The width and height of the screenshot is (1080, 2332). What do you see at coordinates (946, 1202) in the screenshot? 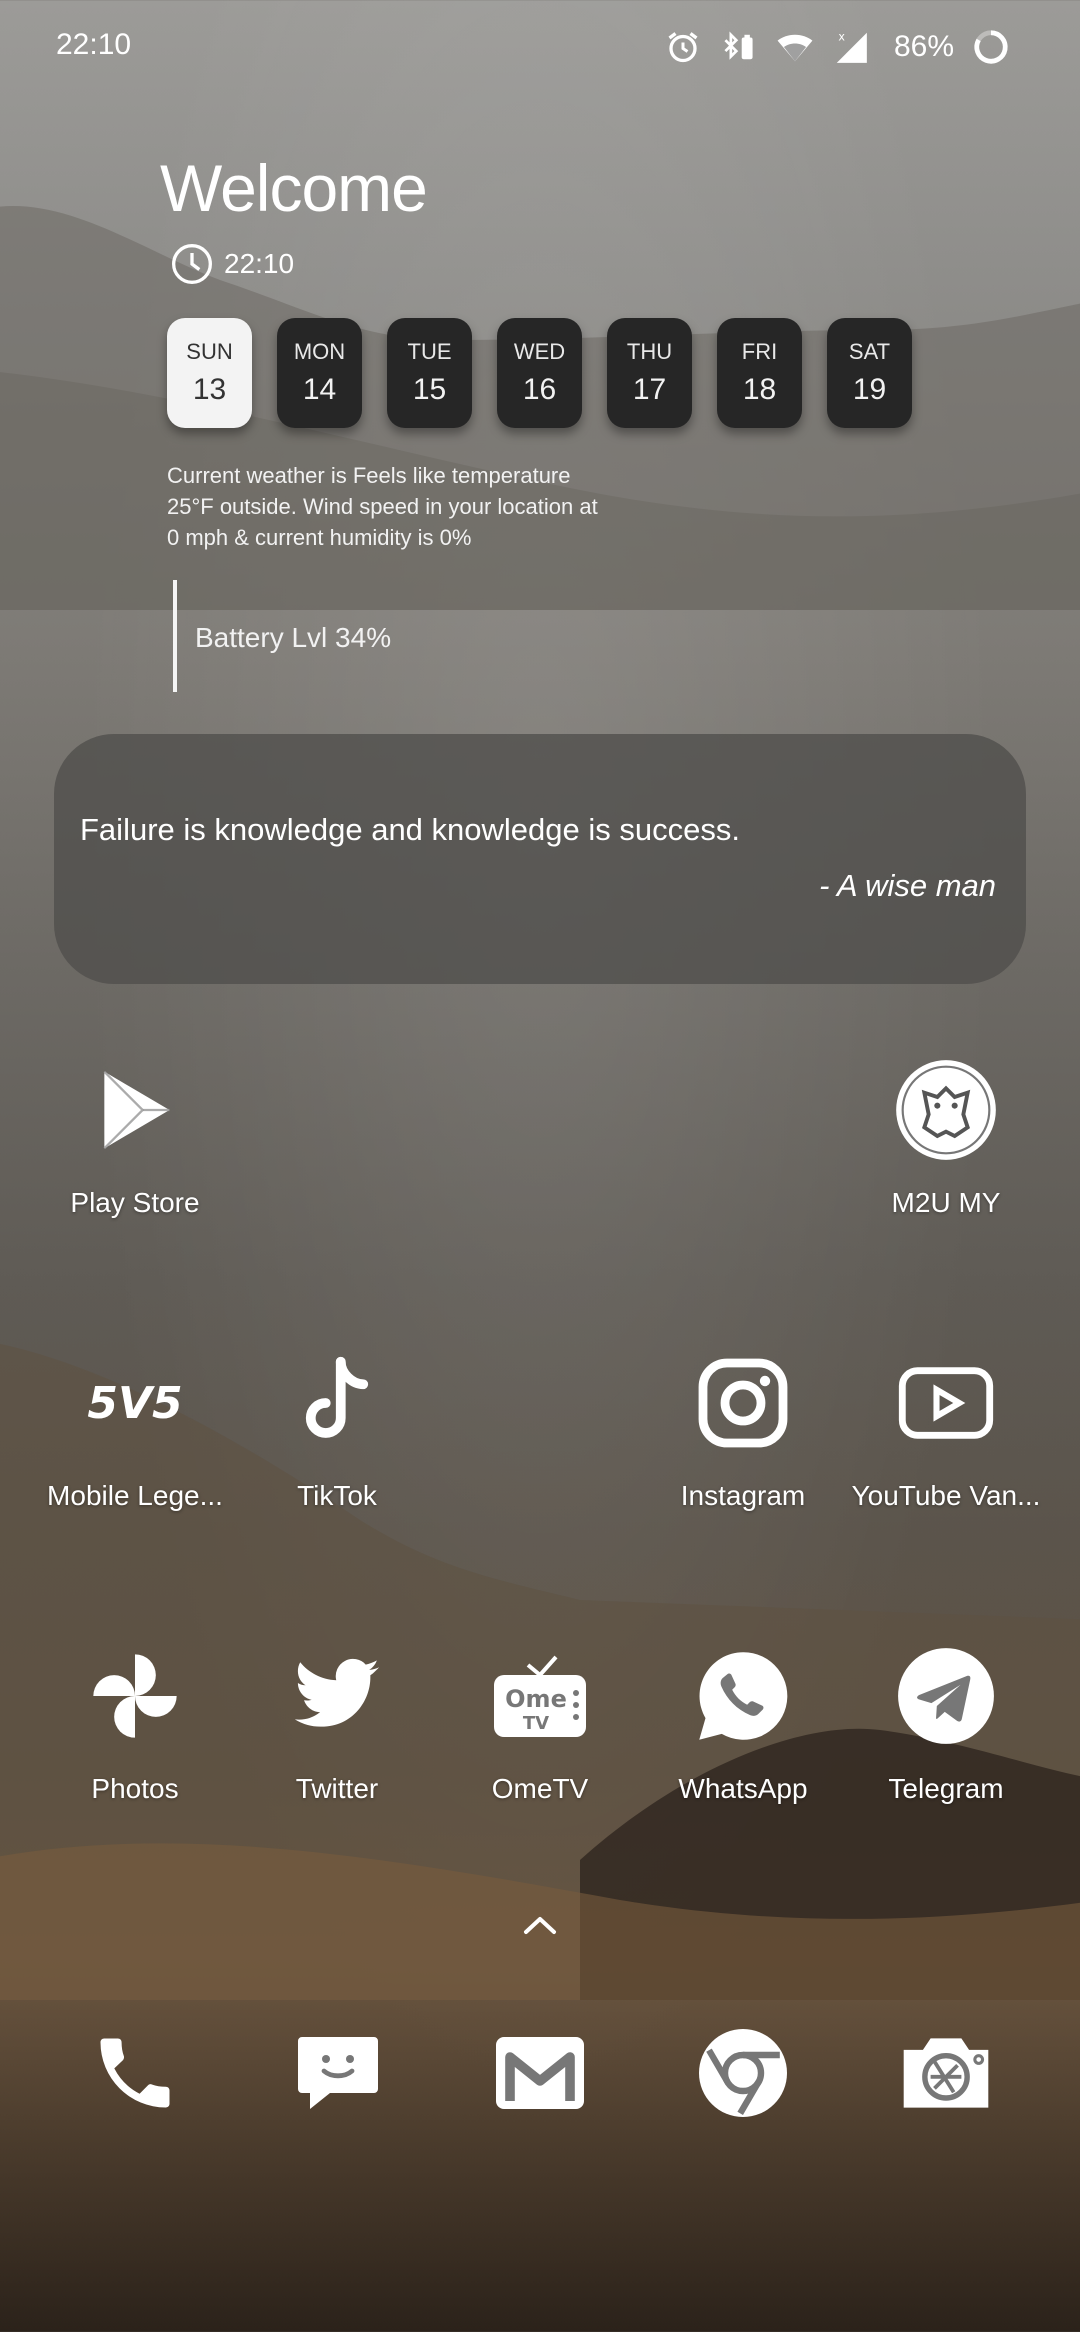
I see `app-label: M2U MY` at bounding box center [946, 1202].